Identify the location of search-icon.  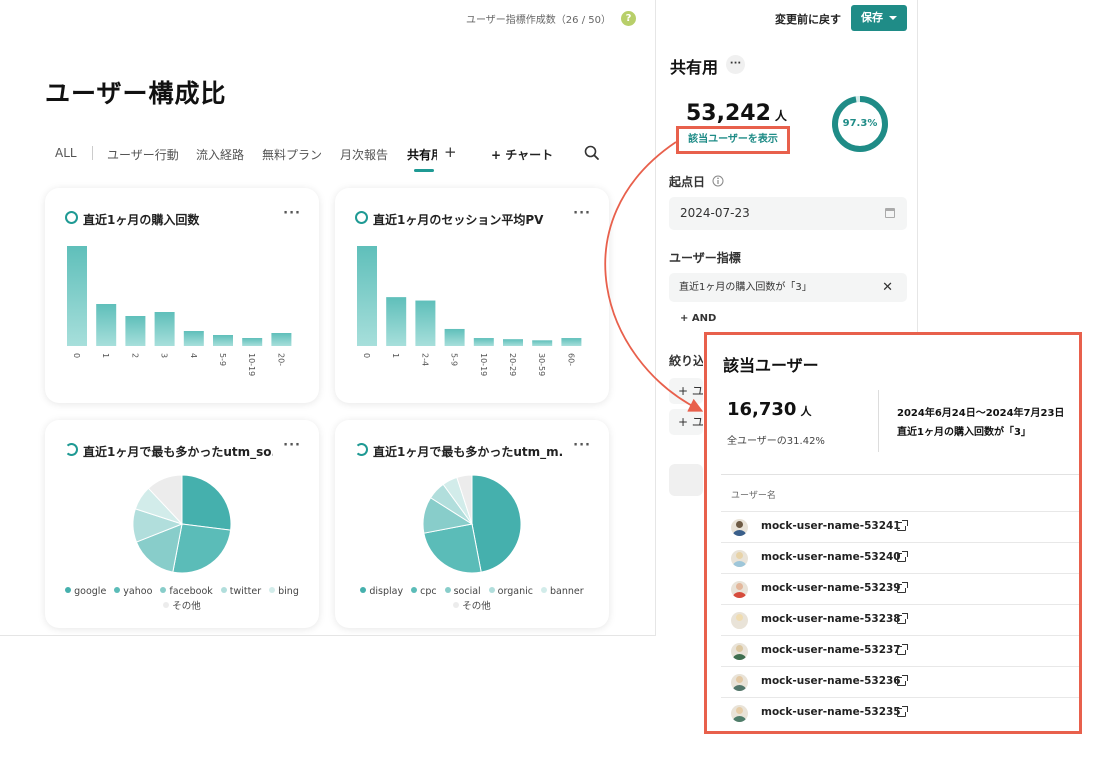
(592, 154).